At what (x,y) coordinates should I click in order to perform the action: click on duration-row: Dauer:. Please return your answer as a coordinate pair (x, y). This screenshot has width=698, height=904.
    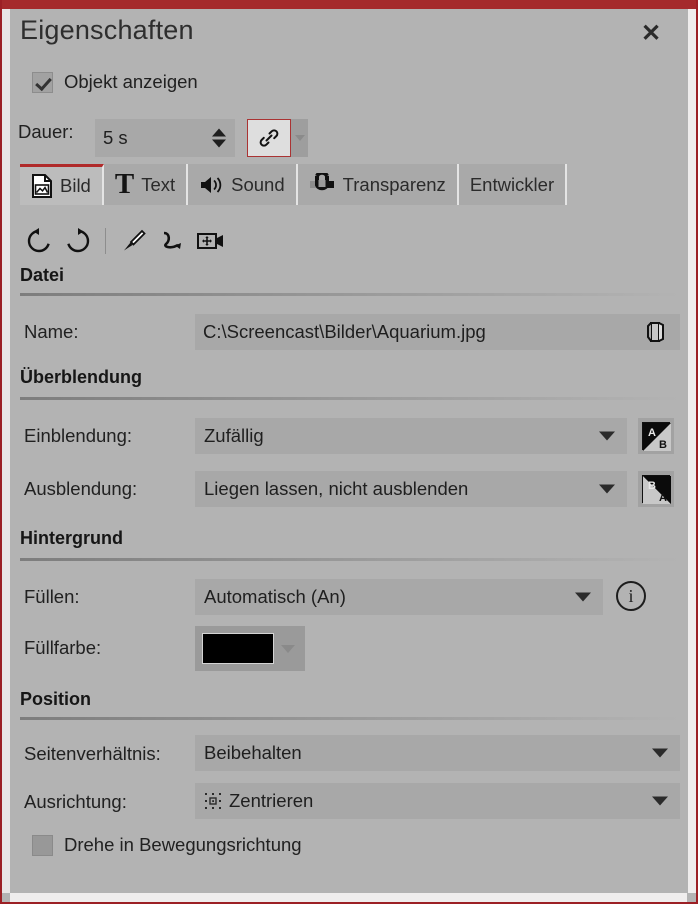
    Looking at the image, I should click on (46, 132).